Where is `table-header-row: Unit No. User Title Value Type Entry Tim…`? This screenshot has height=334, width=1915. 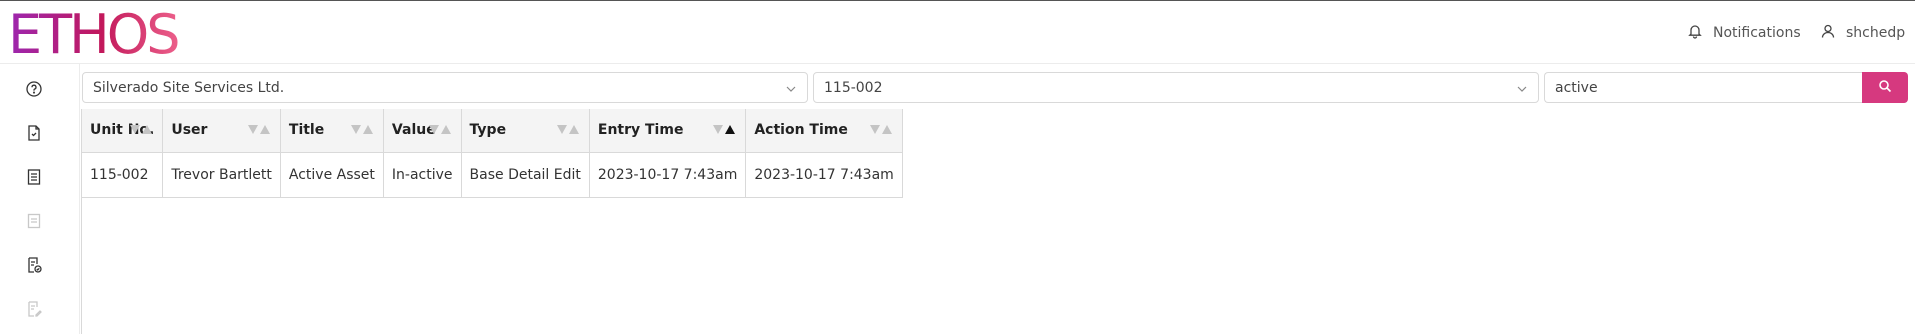 table-header-row: Unit No. User Title Value Type Entry Tim… is located at coordinates (492, 131).